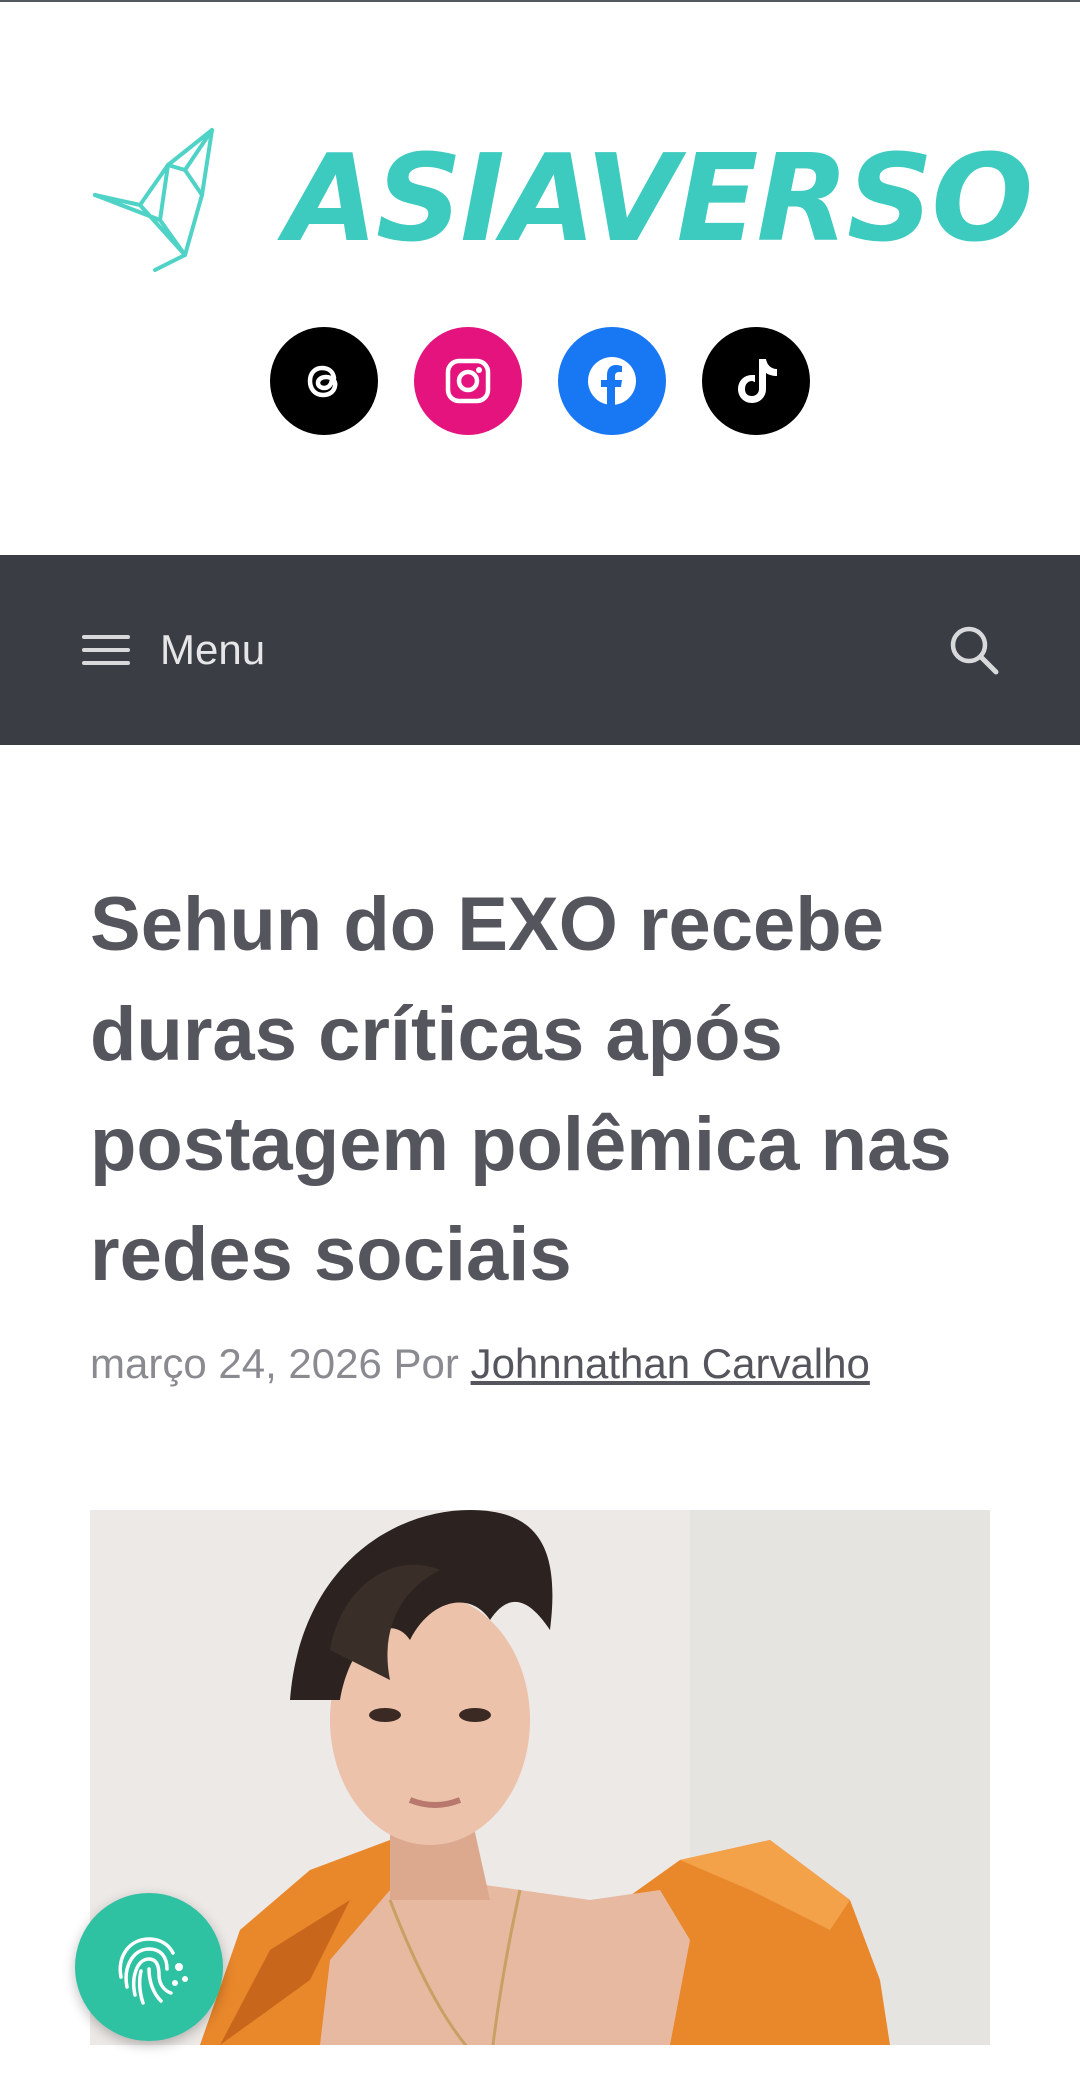 The height and width of the screenshot is (2092, 1080). Describe the element at coordinates (974, 650) in the screenshot. I see `search-icon` at that location.